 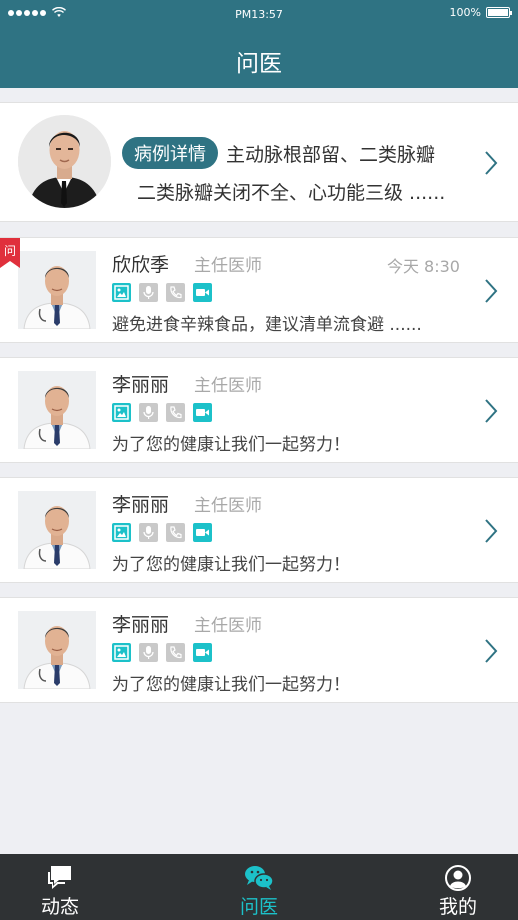 What do you see at coordinates (259, 44) in the screenshot?
I see `top-header: PM13:57 100% 问医` at bounding box center [259, 44].